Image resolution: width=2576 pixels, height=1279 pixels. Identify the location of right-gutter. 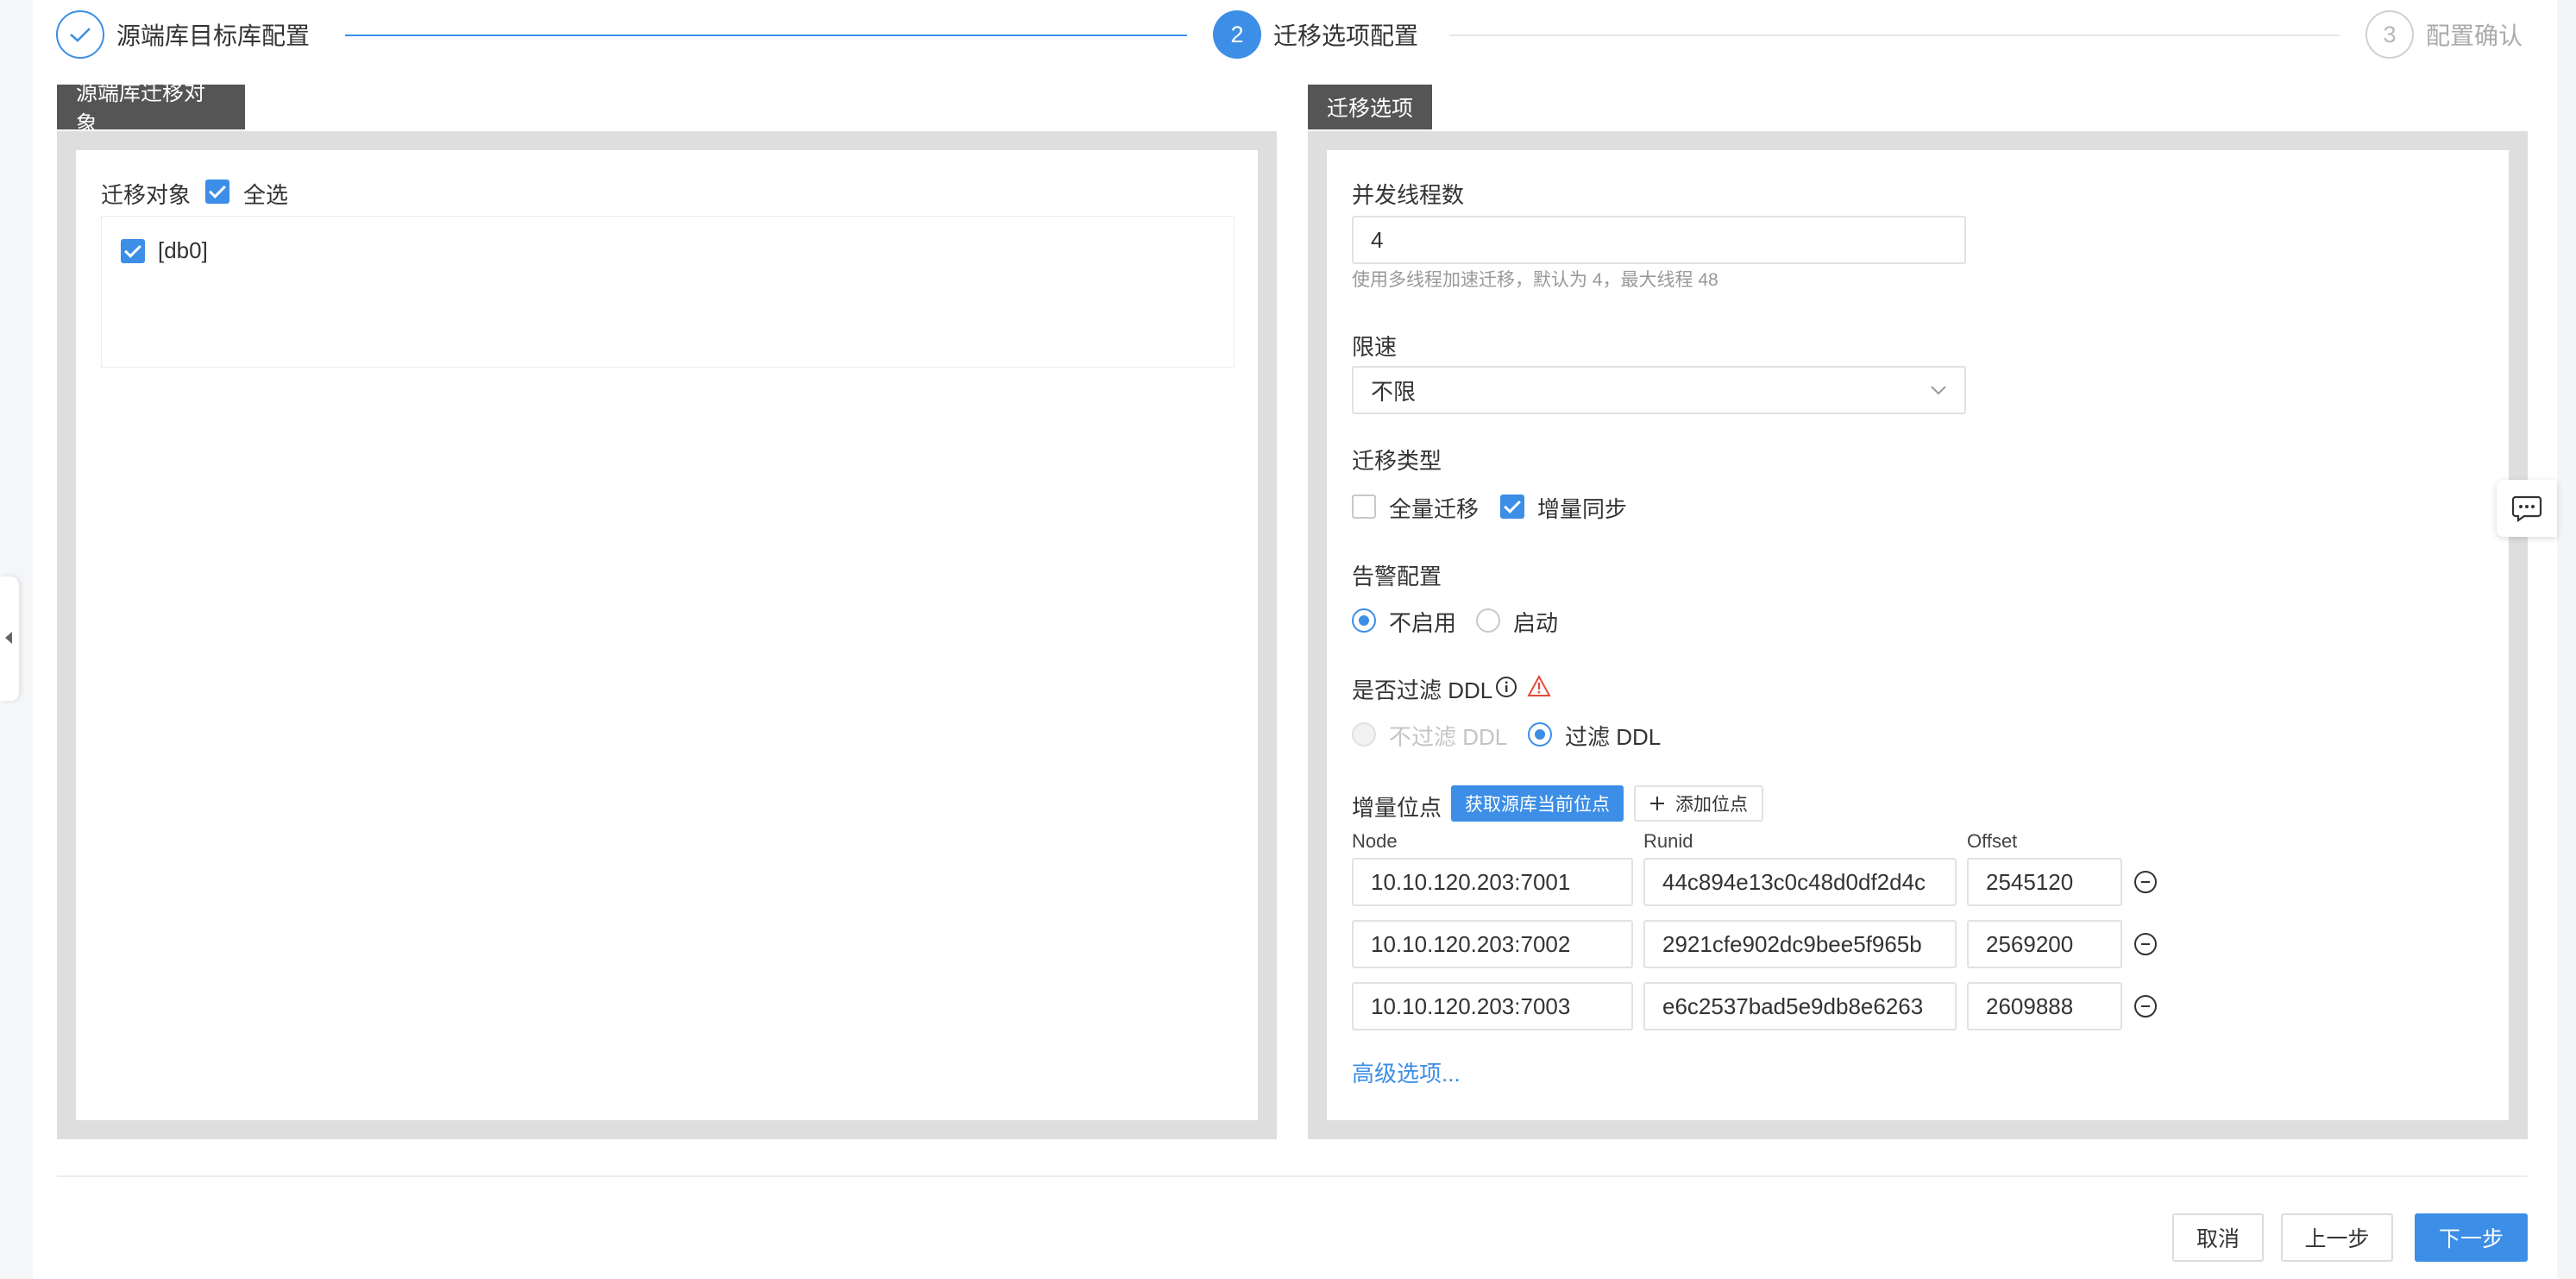
(2566, 639).